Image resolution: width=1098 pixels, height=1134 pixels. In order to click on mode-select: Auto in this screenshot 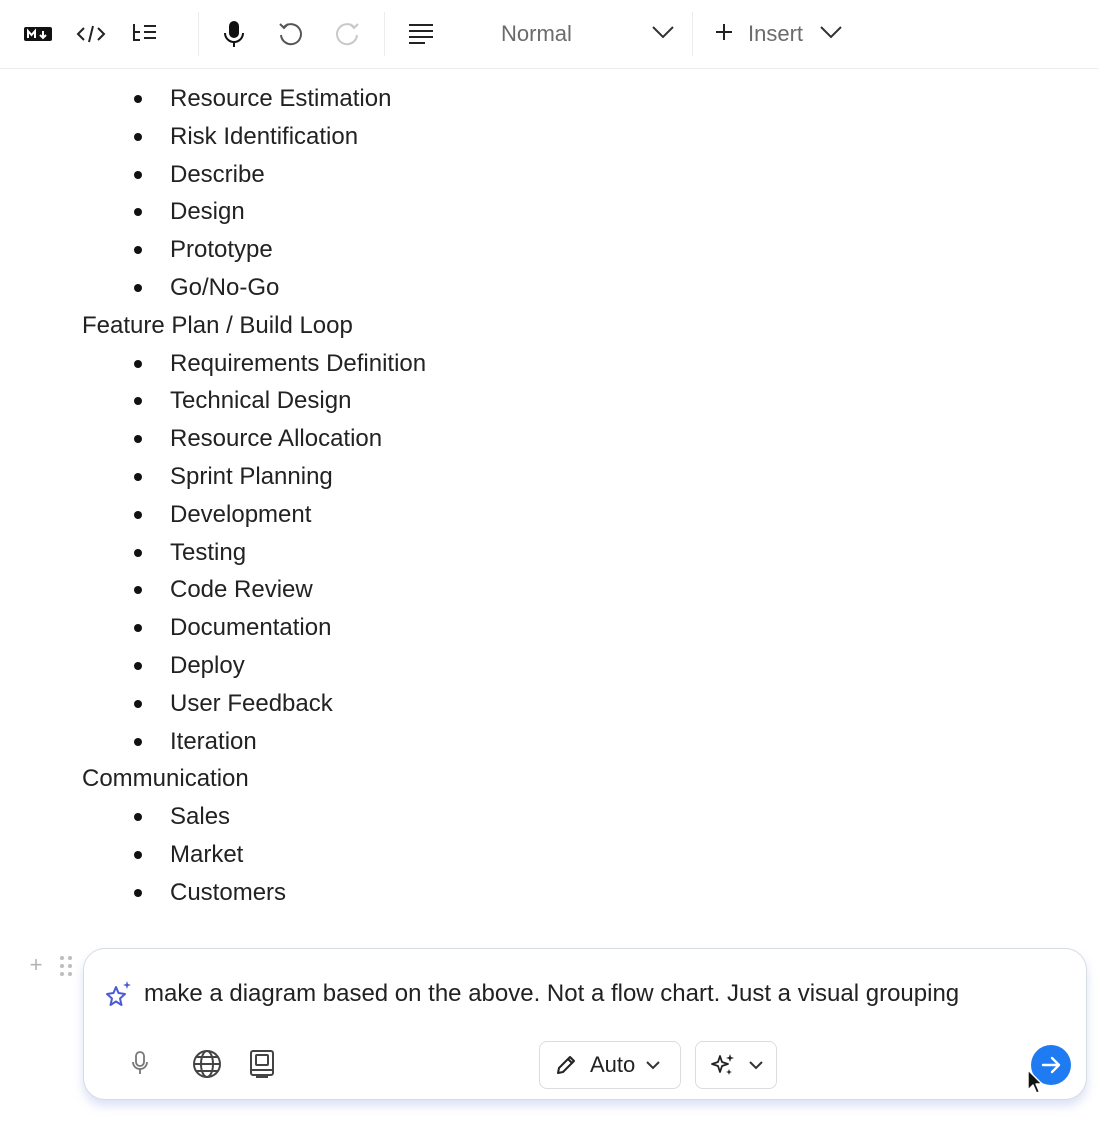, I will do `click(610, 1065)`.